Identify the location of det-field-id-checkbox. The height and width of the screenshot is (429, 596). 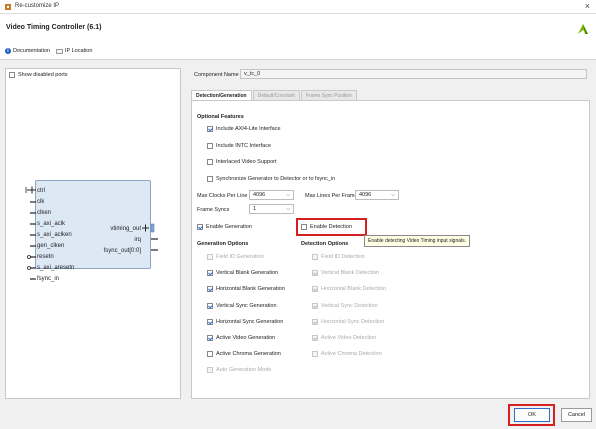
(315, 257).